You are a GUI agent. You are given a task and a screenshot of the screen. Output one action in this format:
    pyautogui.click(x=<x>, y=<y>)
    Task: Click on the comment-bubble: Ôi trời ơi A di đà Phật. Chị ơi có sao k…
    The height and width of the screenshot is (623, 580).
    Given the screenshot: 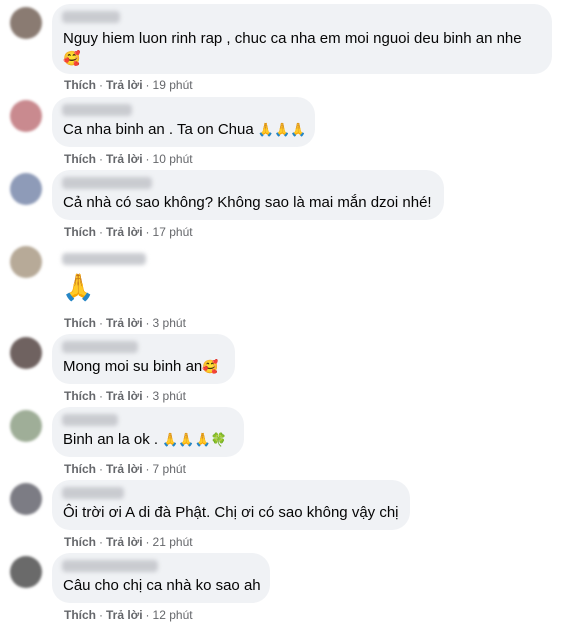 What is the action you would take?
    pyautogui.click(x=231, y=505)
    